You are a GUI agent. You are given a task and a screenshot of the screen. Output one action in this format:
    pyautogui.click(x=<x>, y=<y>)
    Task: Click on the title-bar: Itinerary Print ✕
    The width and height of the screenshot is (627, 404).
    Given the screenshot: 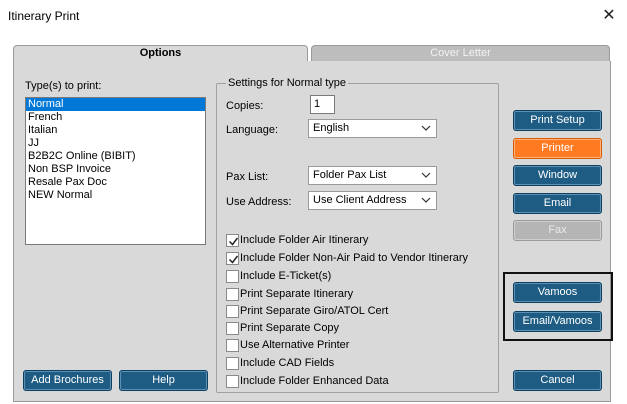 What is the action you would take?
    pyautogui.click(x=313, y=16)
    